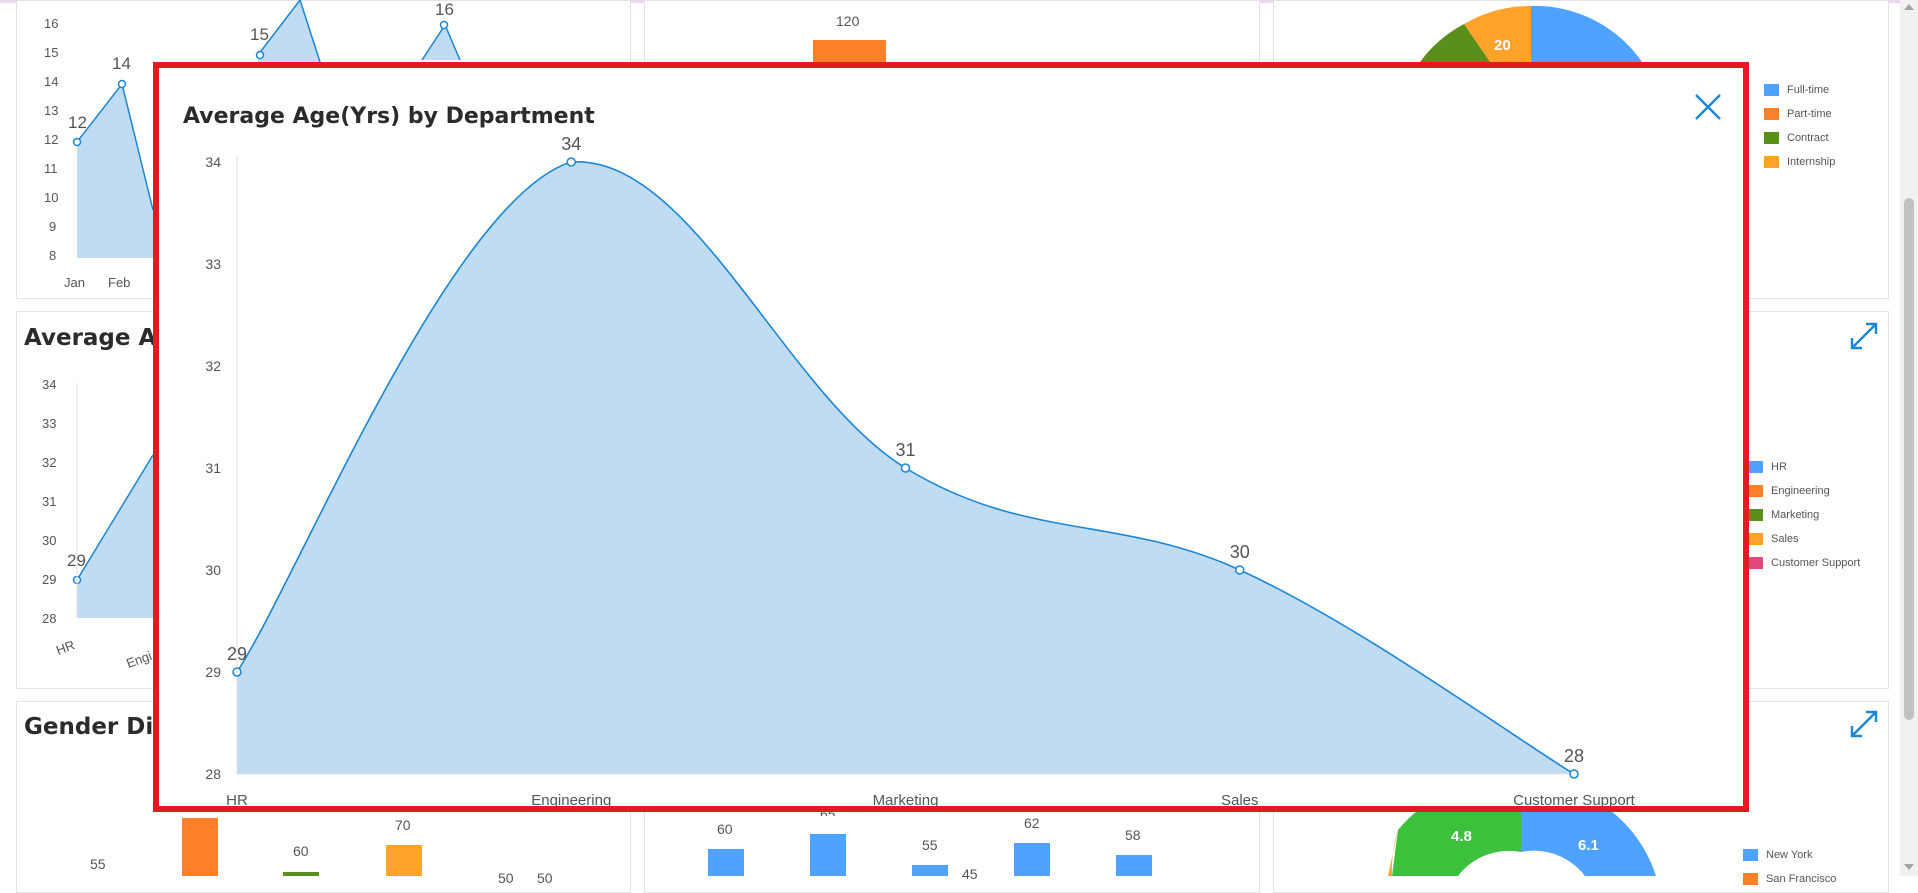 The width and height of the screenshot is (1918, 893). I want to click on employment-legend: Full-time Part-time Contract Internship, so click(1799, 126).